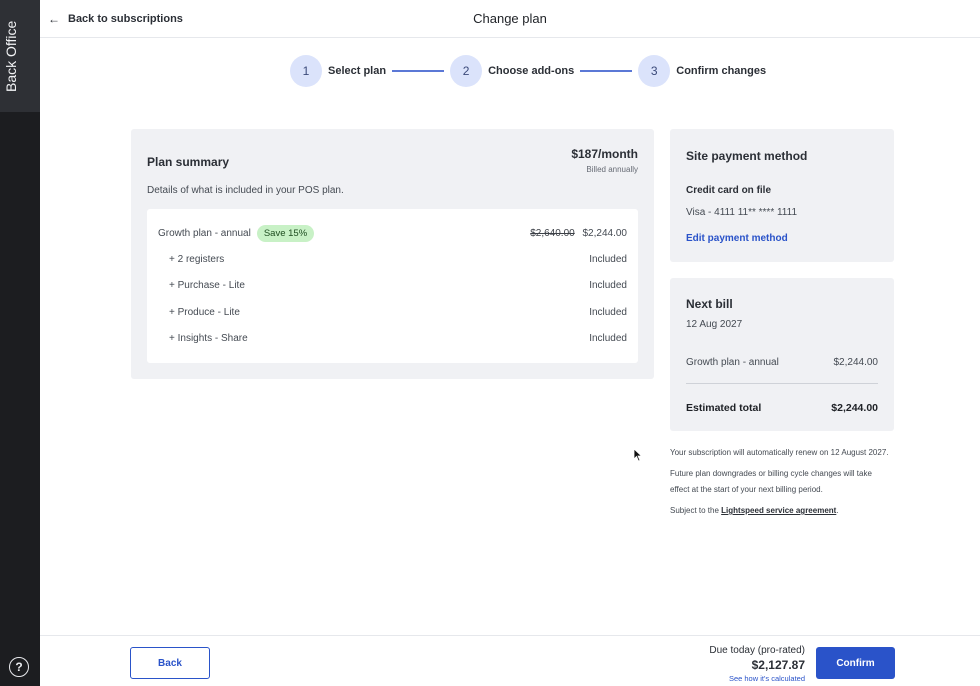 This screenshot has height=686, width=980. Describe the element at coordinates (20, 56) in the screenshot. I see `back-office-tab: Back Office` at that location.